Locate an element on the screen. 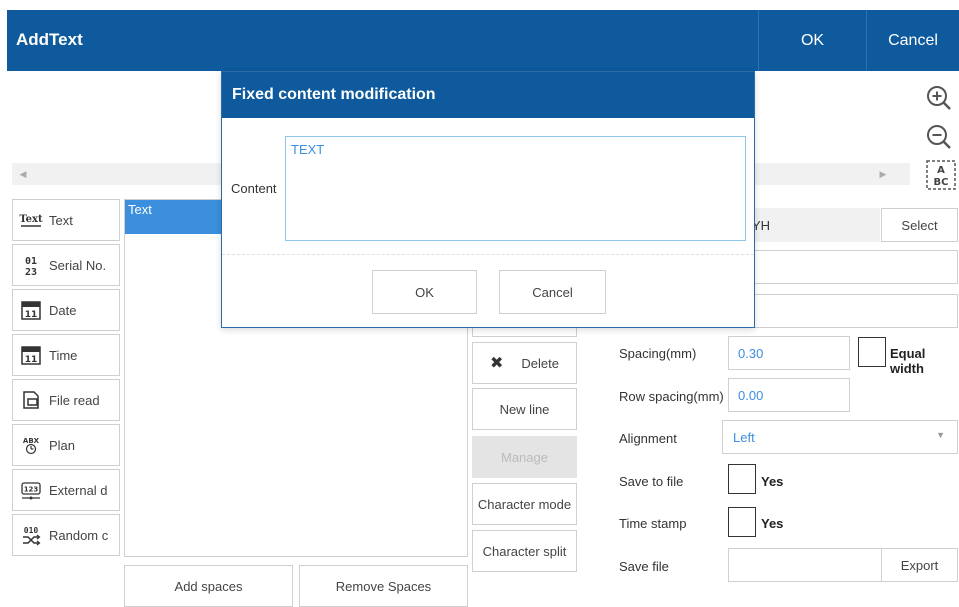  save-to-file-label: Save to file is located at coordinates (651, 481).